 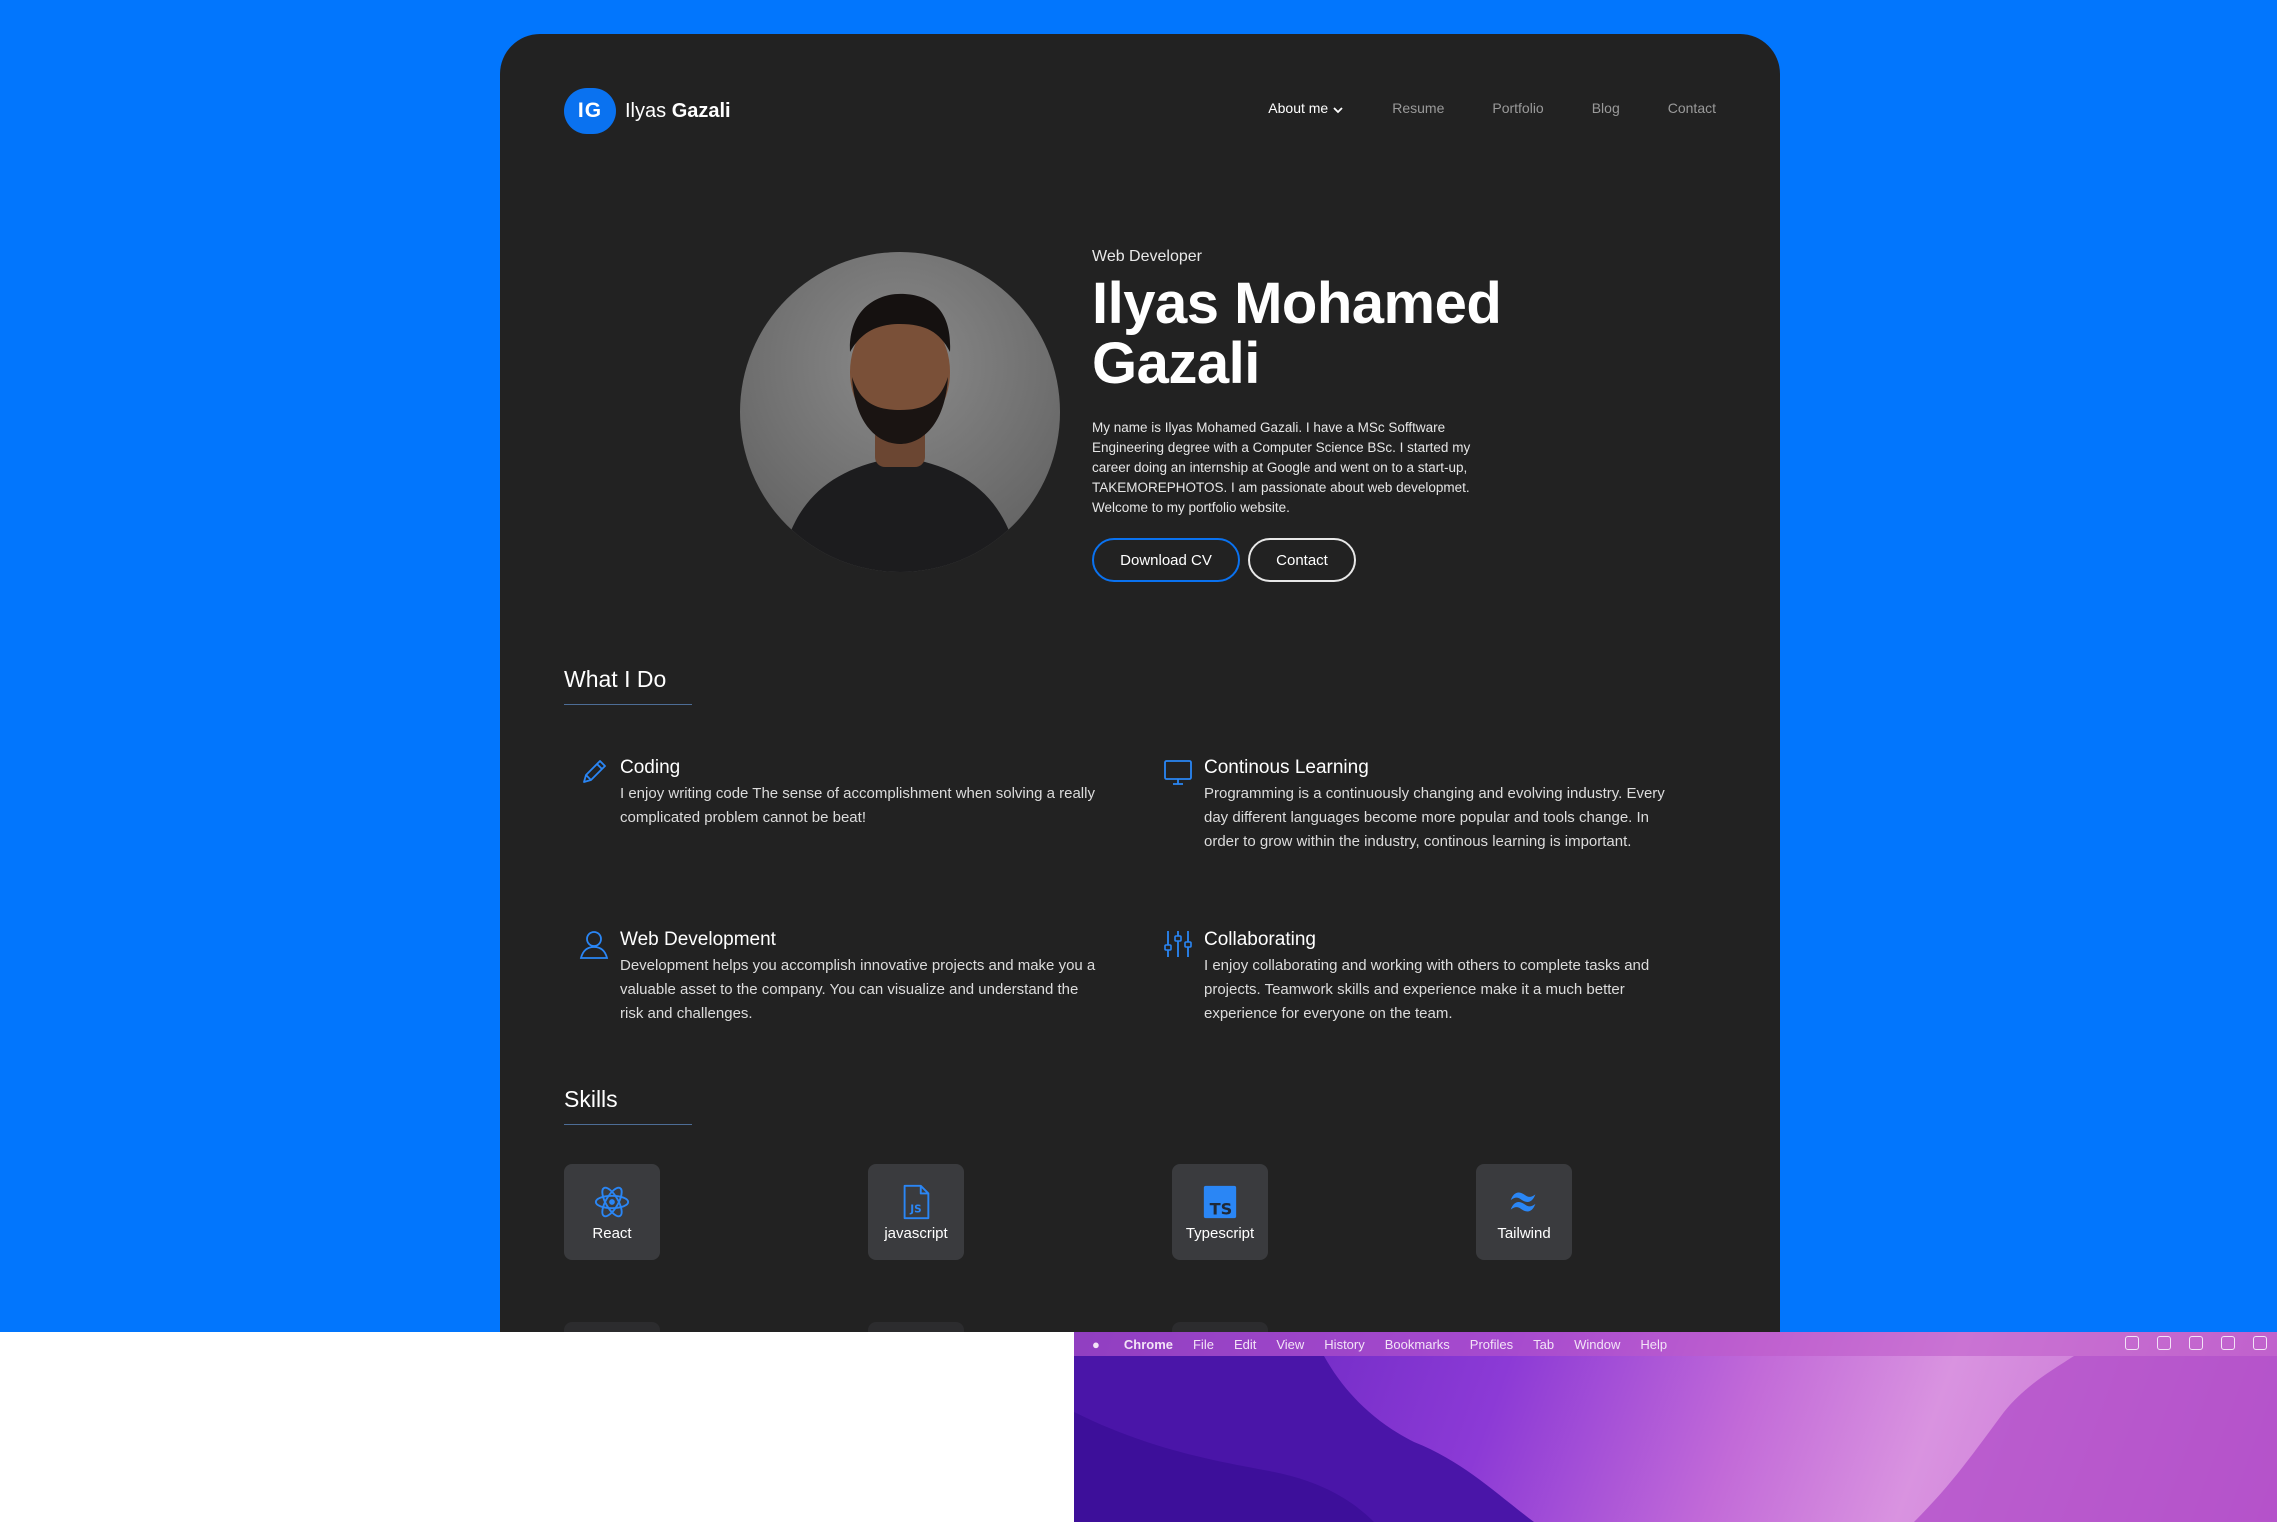 What do you see at coordinates (615, 679) in the screenshot?
I see `section-title-text: What I Do` at bounding box center [615, 679].